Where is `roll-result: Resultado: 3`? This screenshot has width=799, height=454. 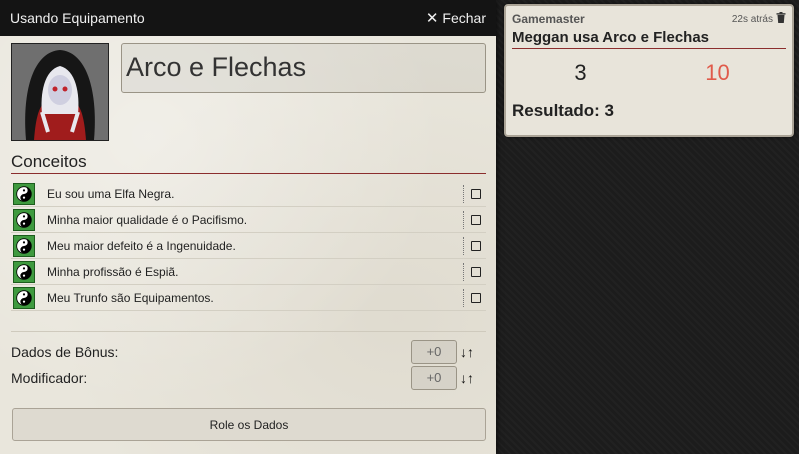
roll-result: Resultado: 3 is located at coordinates (563, 110).